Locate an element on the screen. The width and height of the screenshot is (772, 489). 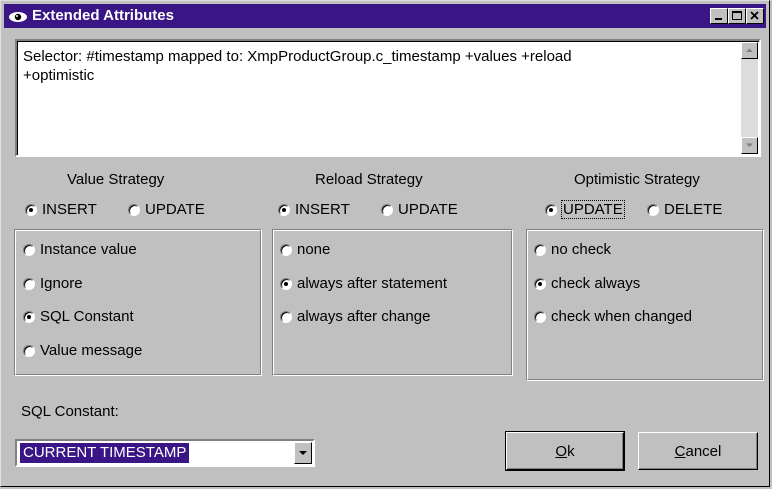
sql-constant-label: SQL Constant: is located at coordinates (70, 411).